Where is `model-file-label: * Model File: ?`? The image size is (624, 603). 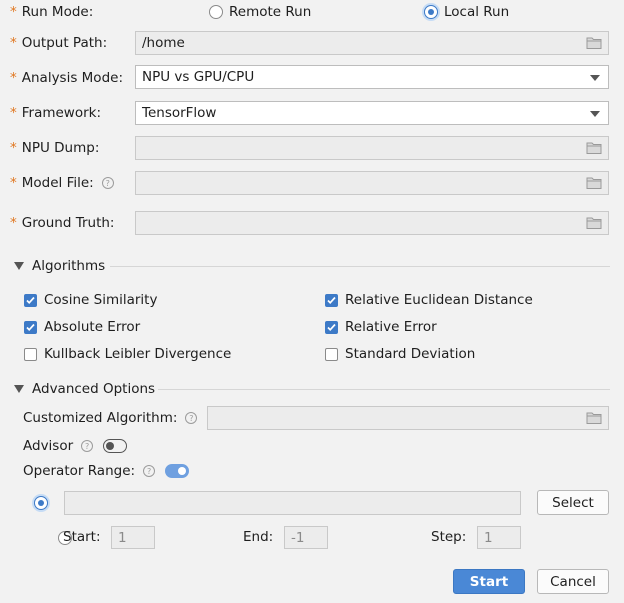
model-file-label: * Model File: ? is located at coordinates (62, 183).